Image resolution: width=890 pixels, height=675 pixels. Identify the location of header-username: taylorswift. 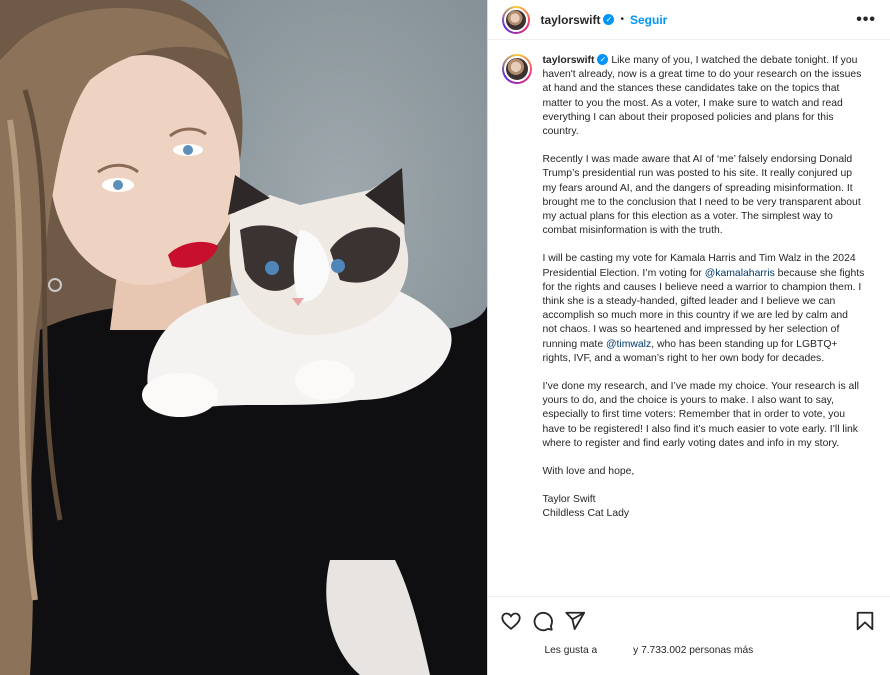
(570, 20).